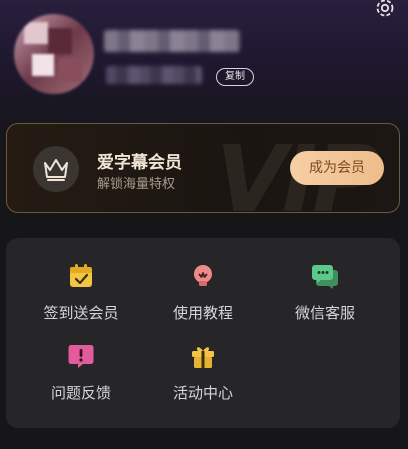 The width and height of the screenshot is (408, 449). What do you see at coordinates (337, 168) in the screenshot?
I see `become-member-button: 成为会员` at bounding box center [337, 168].